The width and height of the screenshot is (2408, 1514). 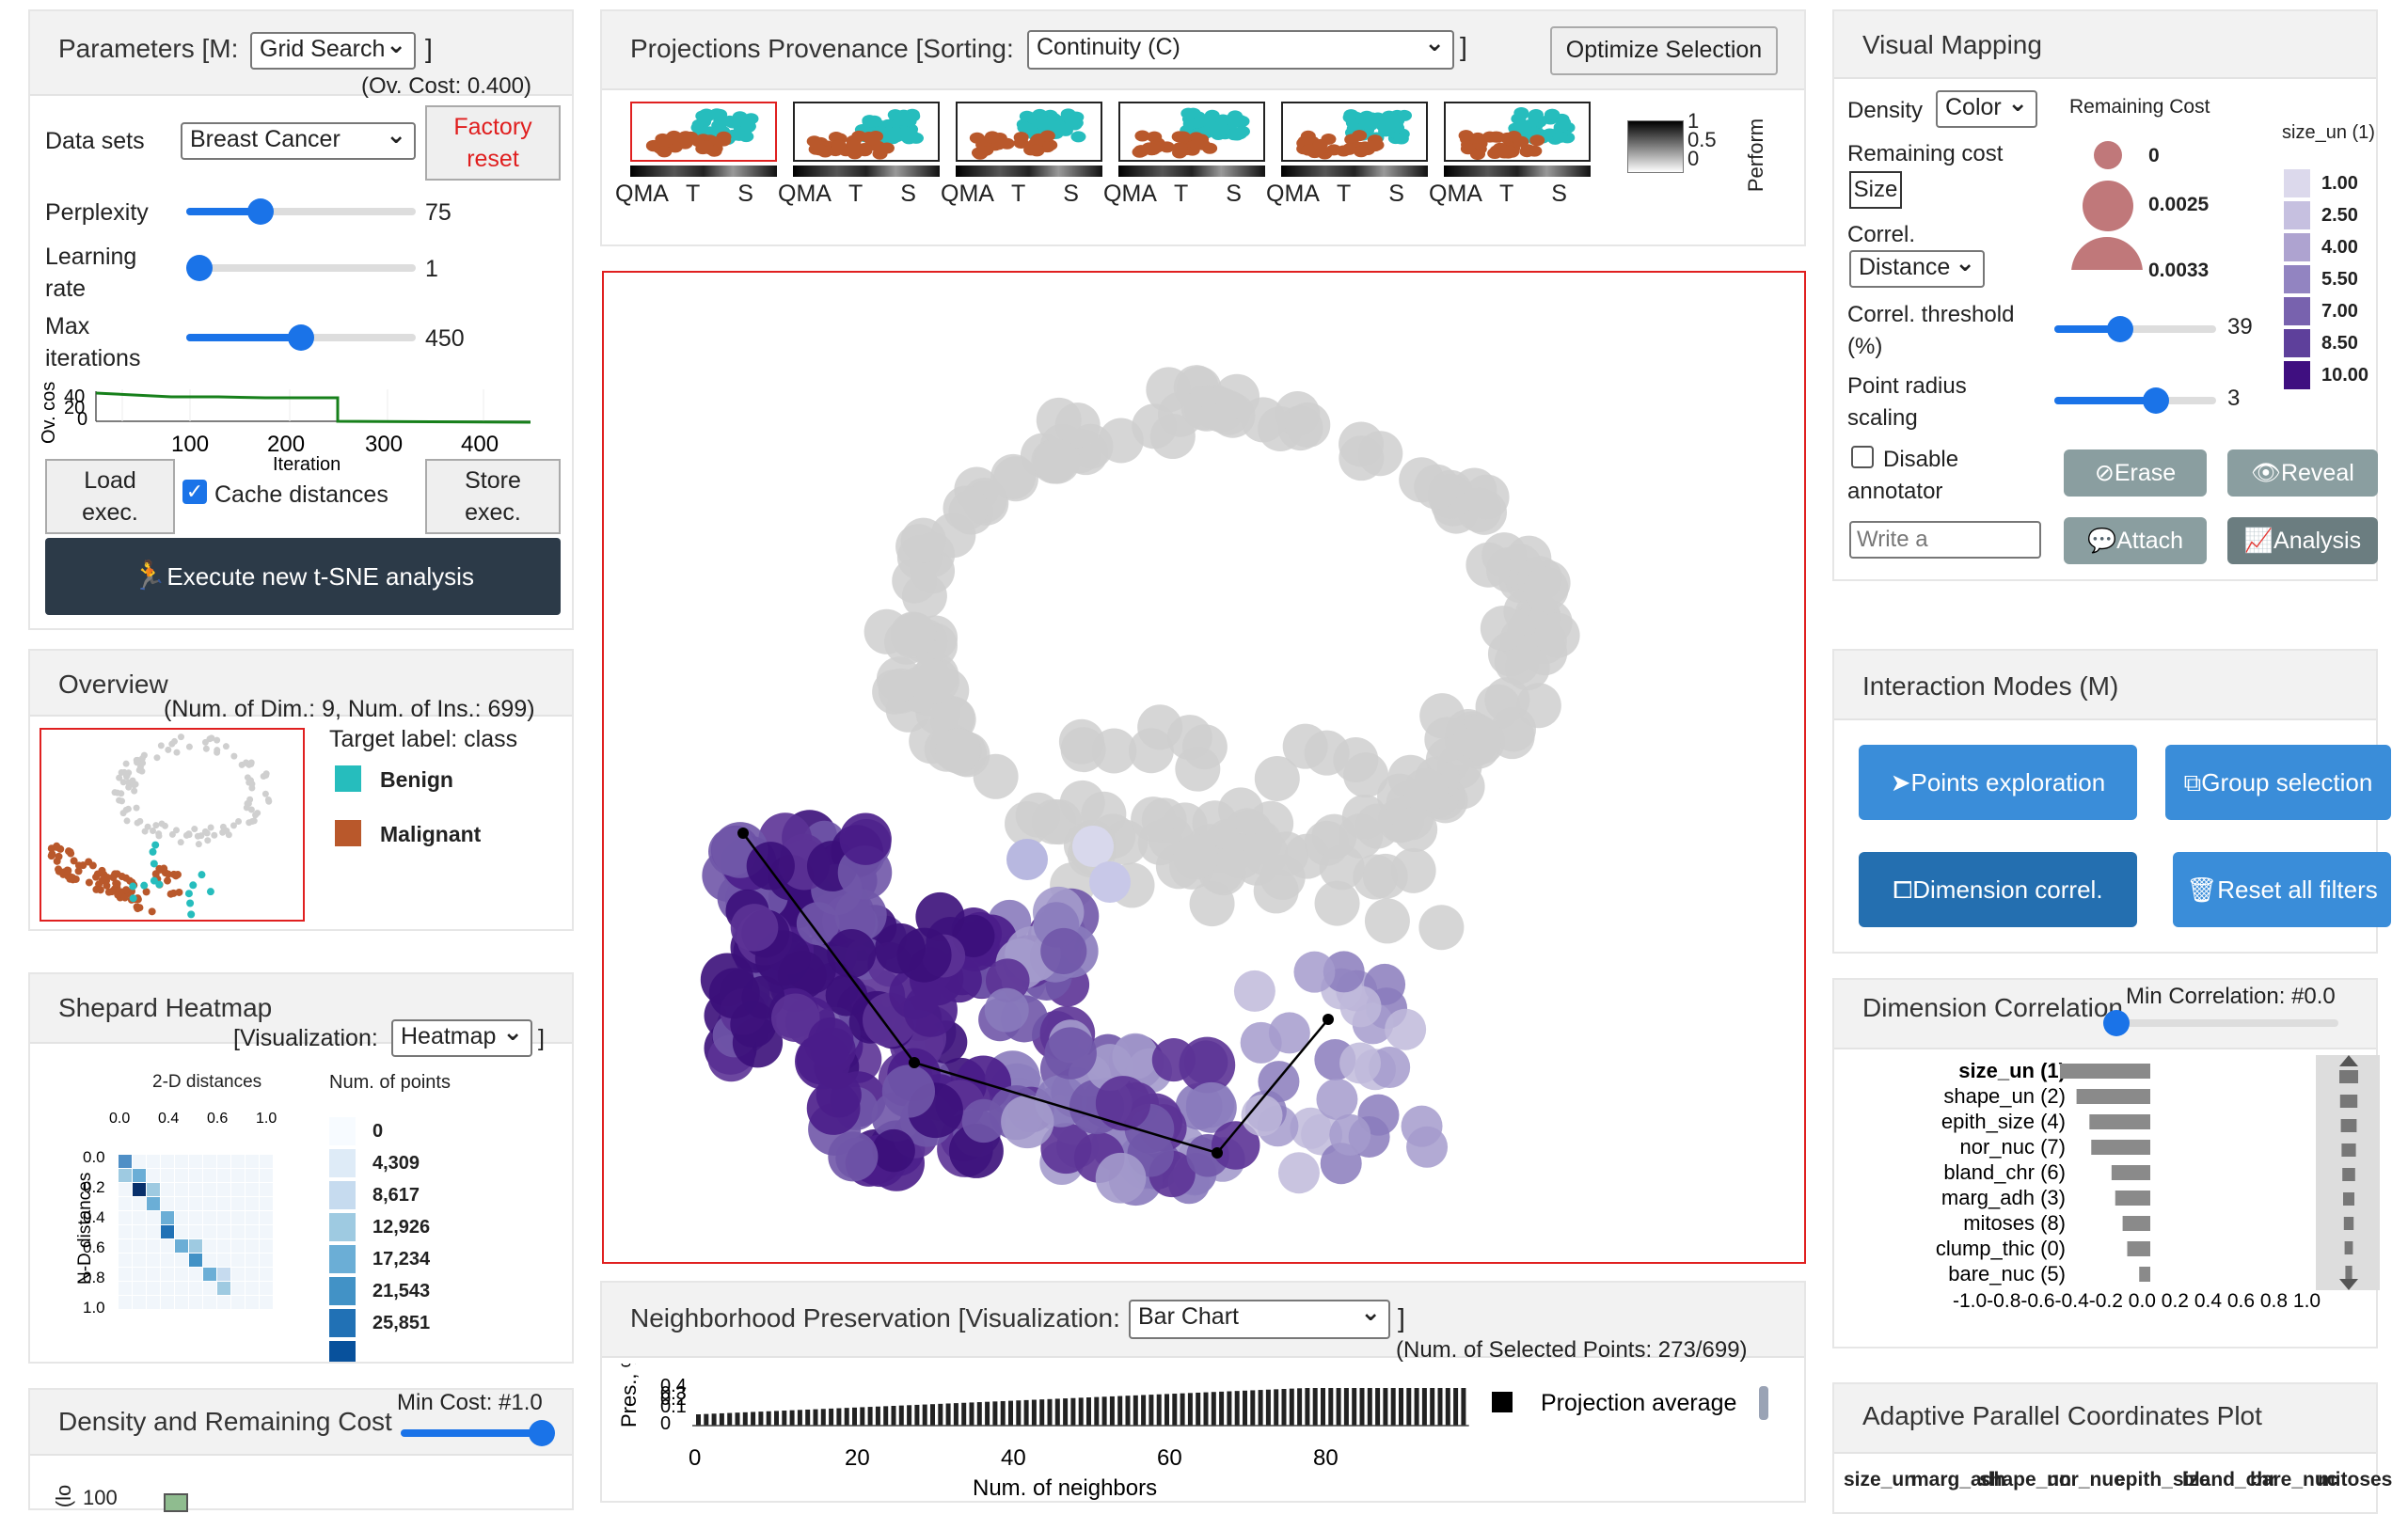 What do you see at coordinates (2136, 540) in the screenshot?
I see `attach-button: 💬Attach` at bounding box center [2136, 540].